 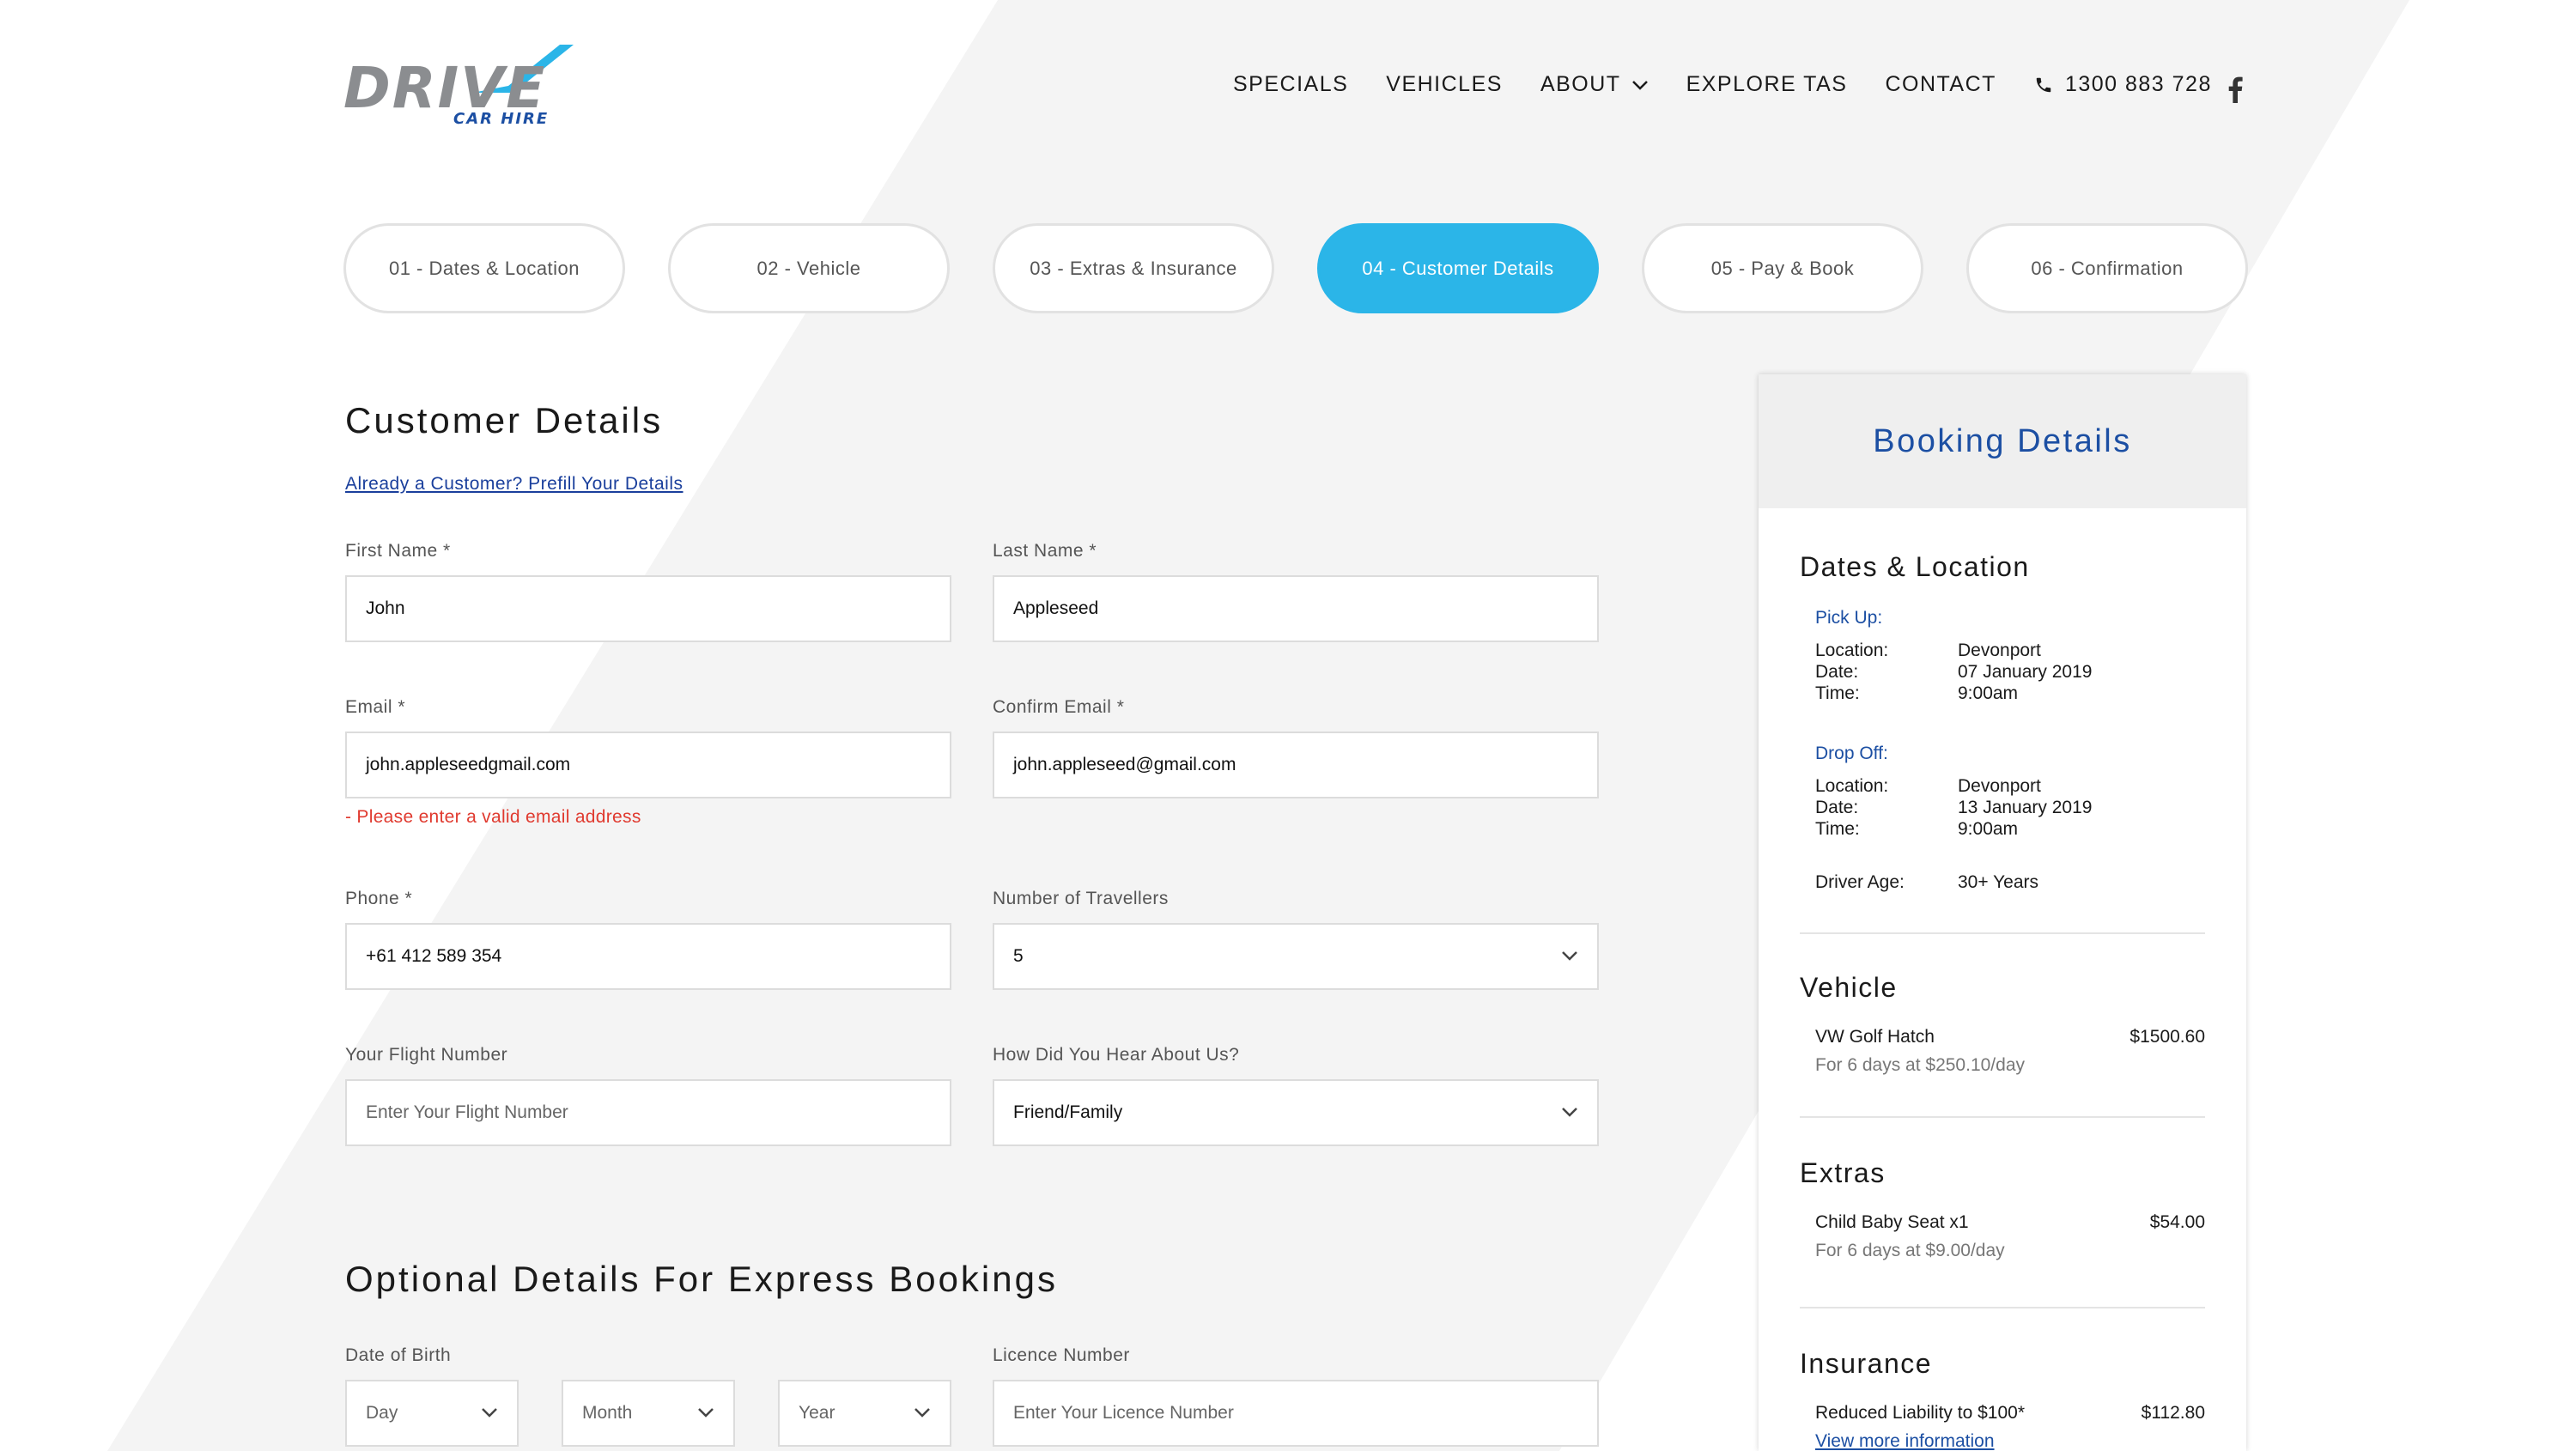 What do you see at coordinates (648, 609) in the screenshot?
I see `first-name-input: John` at bounding box center [648, 609].